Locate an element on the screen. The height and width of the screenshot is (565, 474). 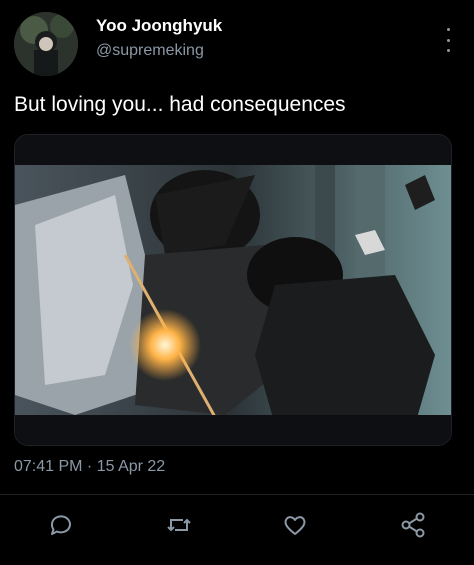
display-name: Yoo Joonghyuk is located at coordinates (159, 26).